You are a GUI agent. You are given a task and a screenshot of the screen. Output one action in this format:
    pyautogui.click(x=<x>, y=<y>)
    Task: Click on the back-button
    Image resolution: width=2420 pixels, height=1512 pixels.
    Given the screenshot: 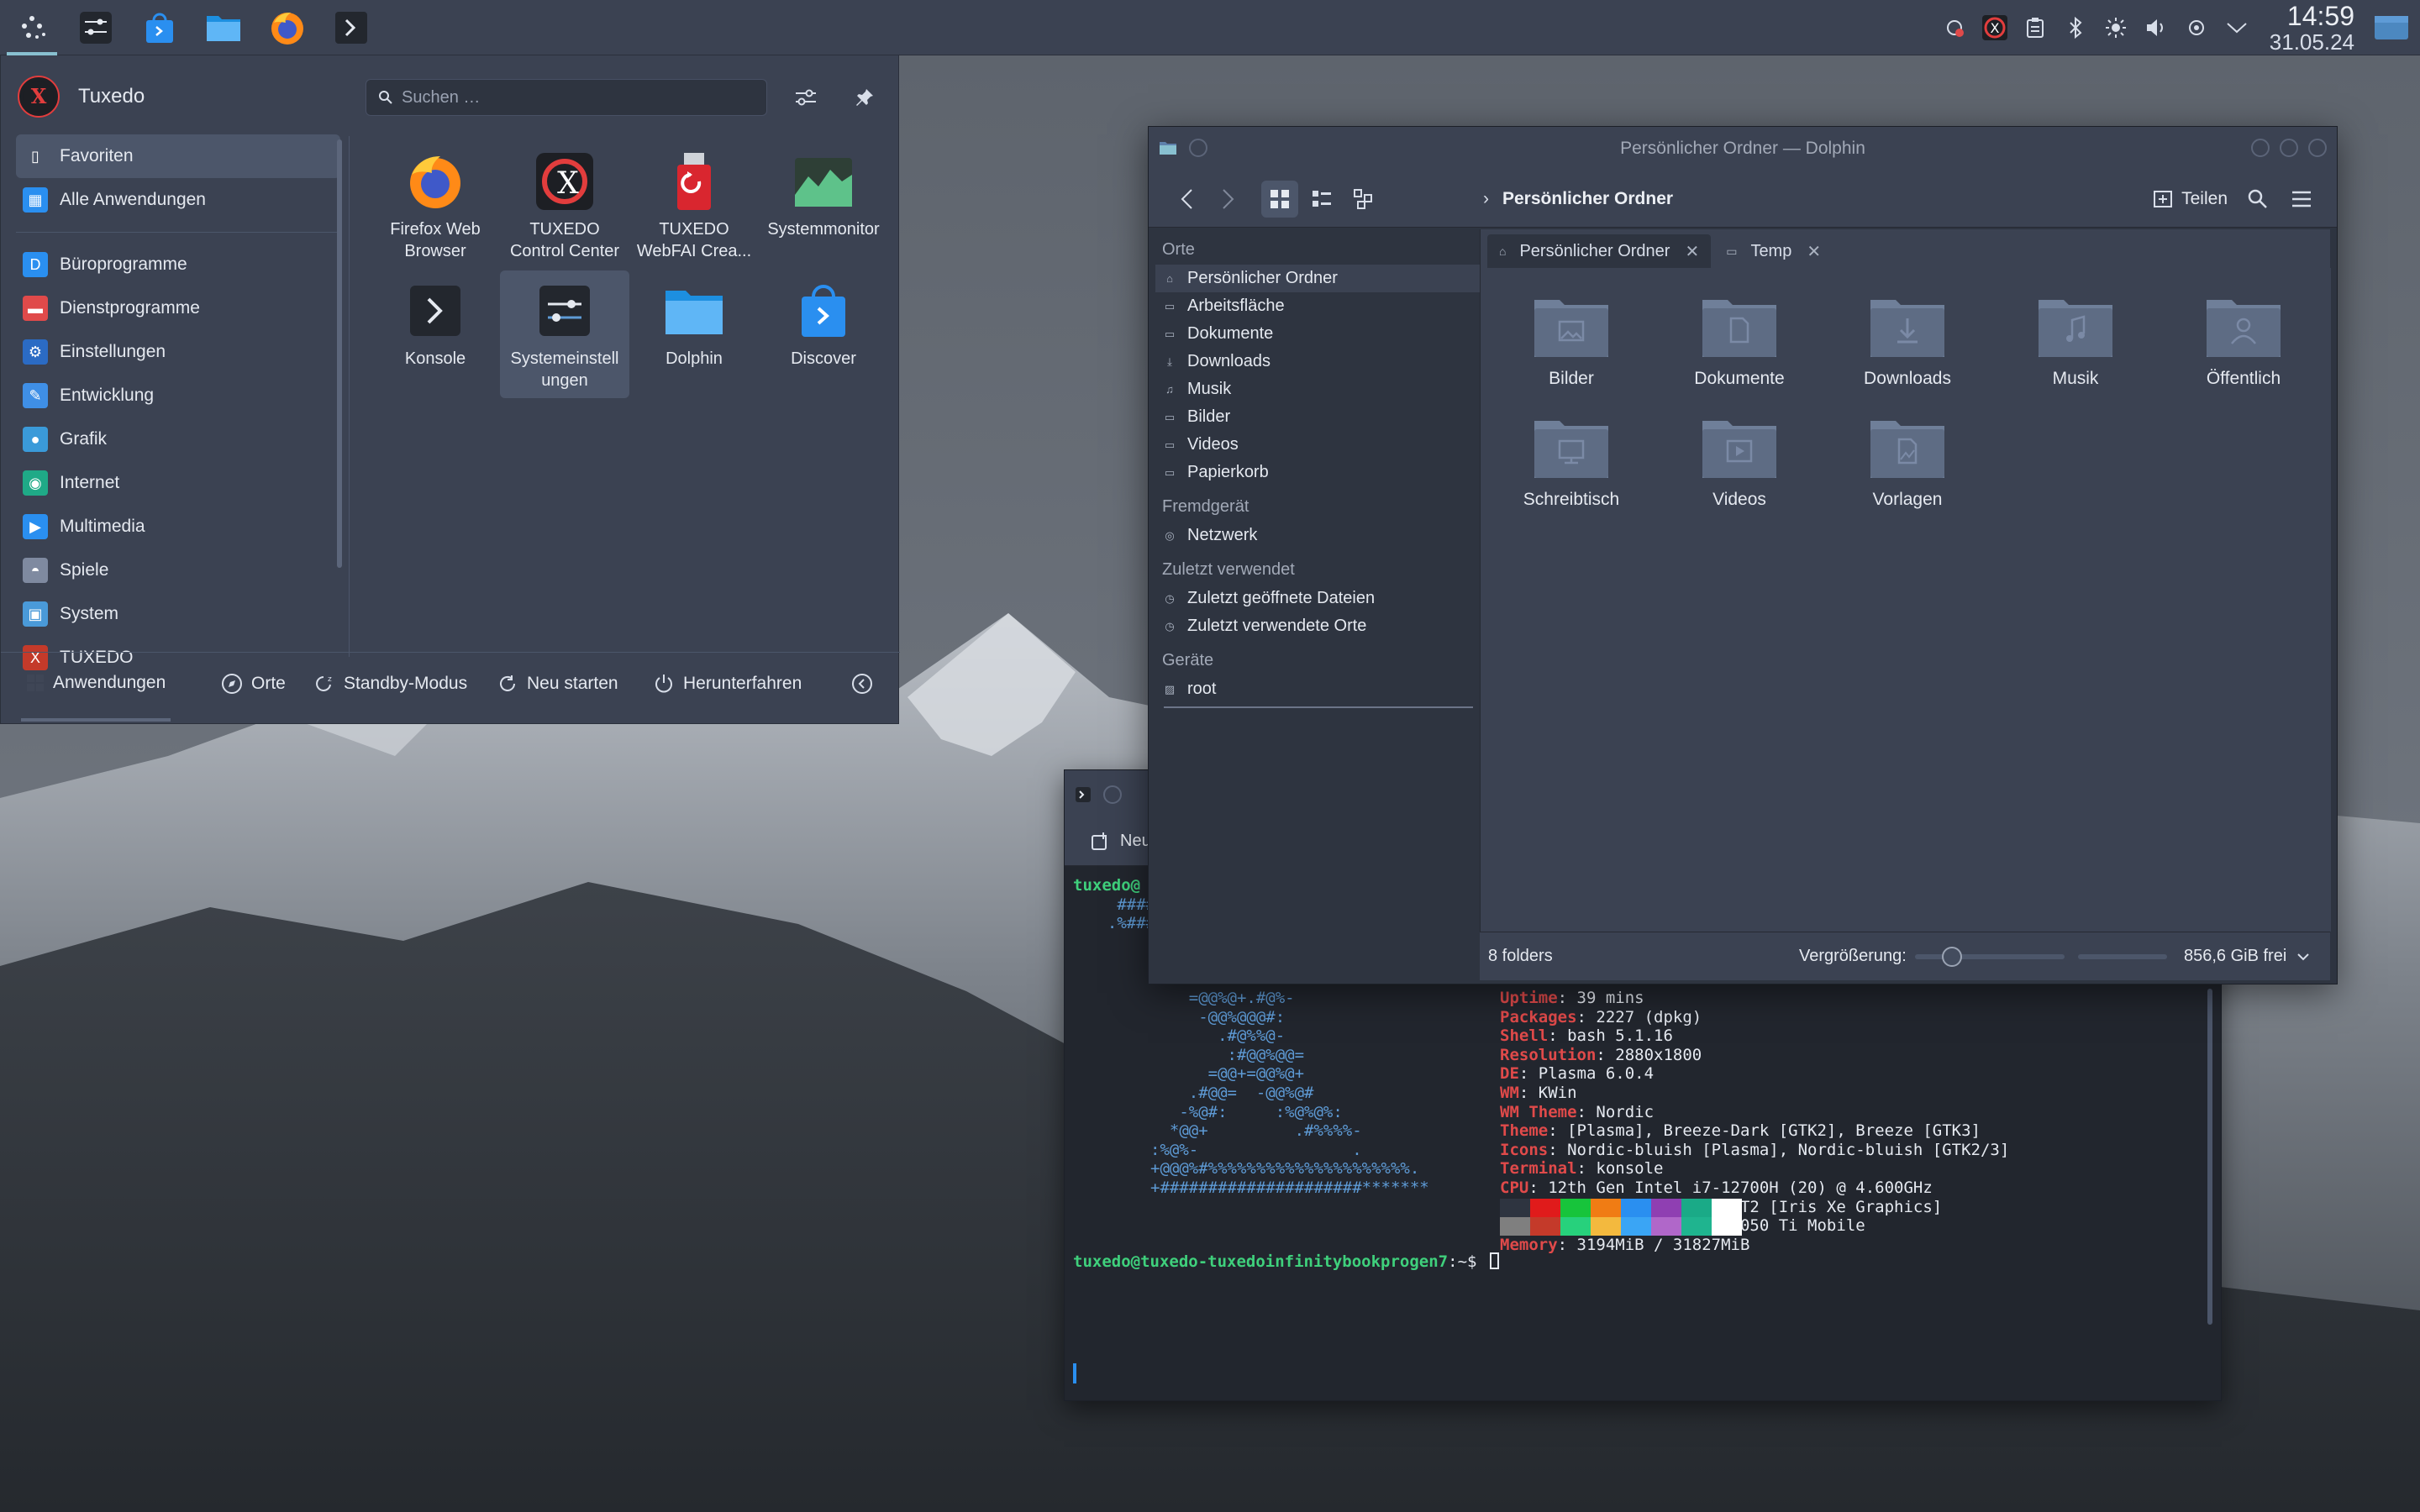 What is the action you would take?
    pyautogui.click(x=1187, y=199)
    